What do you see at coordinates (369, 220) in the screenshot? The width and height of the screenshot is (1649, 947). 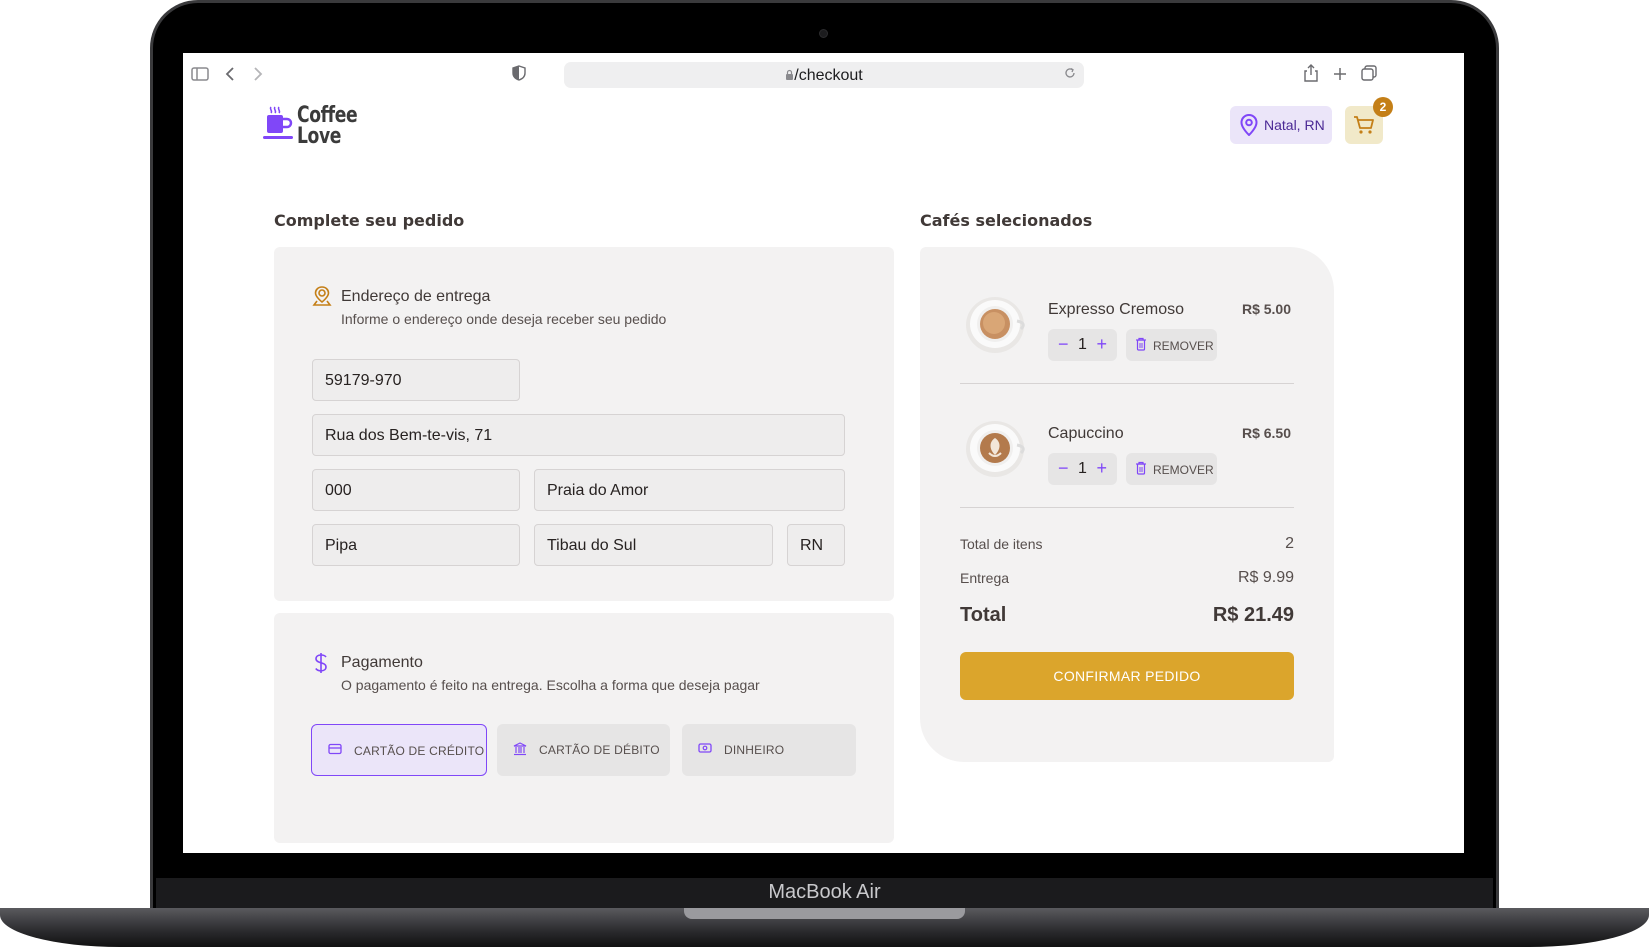 I see `checkout-title: Complete seu pedido` at bounding box center [369, 220].